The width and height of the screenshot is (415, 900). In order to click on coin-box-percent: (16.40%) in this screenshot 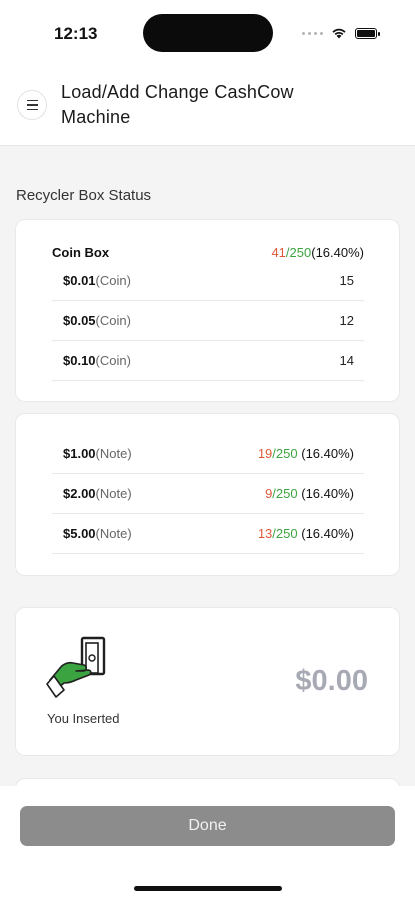, I will do `click(337, 252)`.